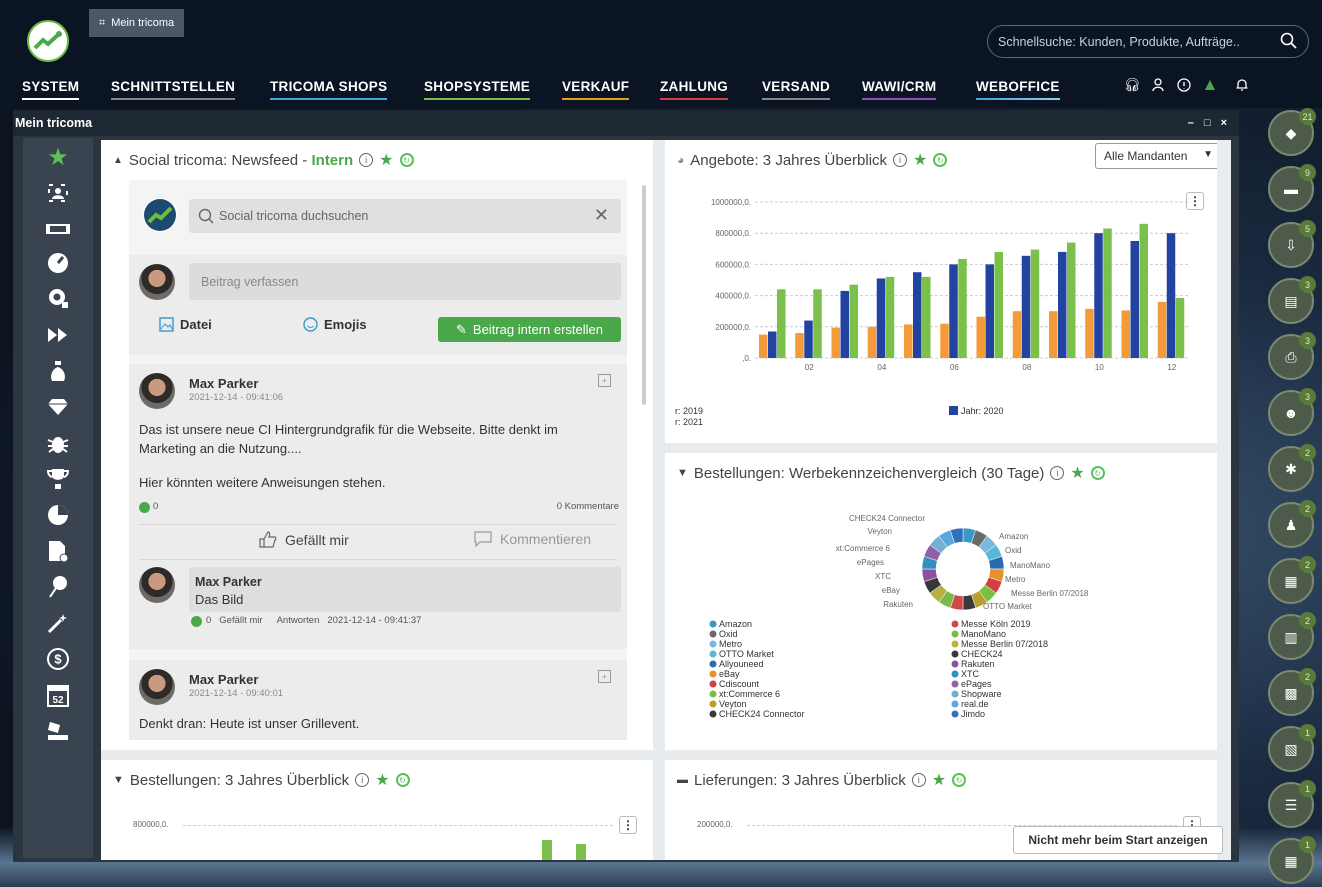 The width and height of the screenshot is (1322, 887). What do you see at coordinates (51, 86) in the screenshot?
I see `nav-system: SYSTEM` at bounding box center [51, 86].